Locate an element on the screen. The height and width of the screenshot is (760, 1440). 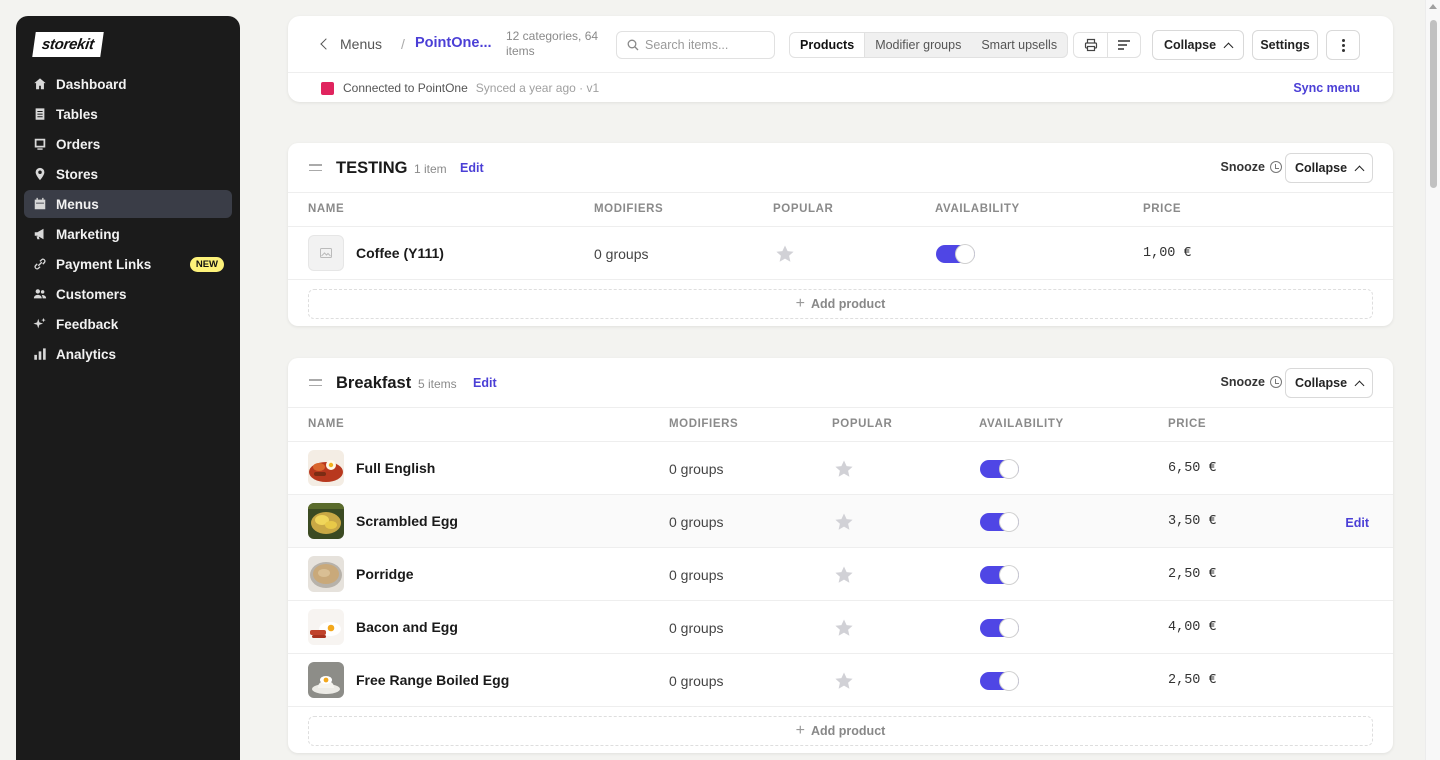
link-icon is located at coordinates (40, 264).